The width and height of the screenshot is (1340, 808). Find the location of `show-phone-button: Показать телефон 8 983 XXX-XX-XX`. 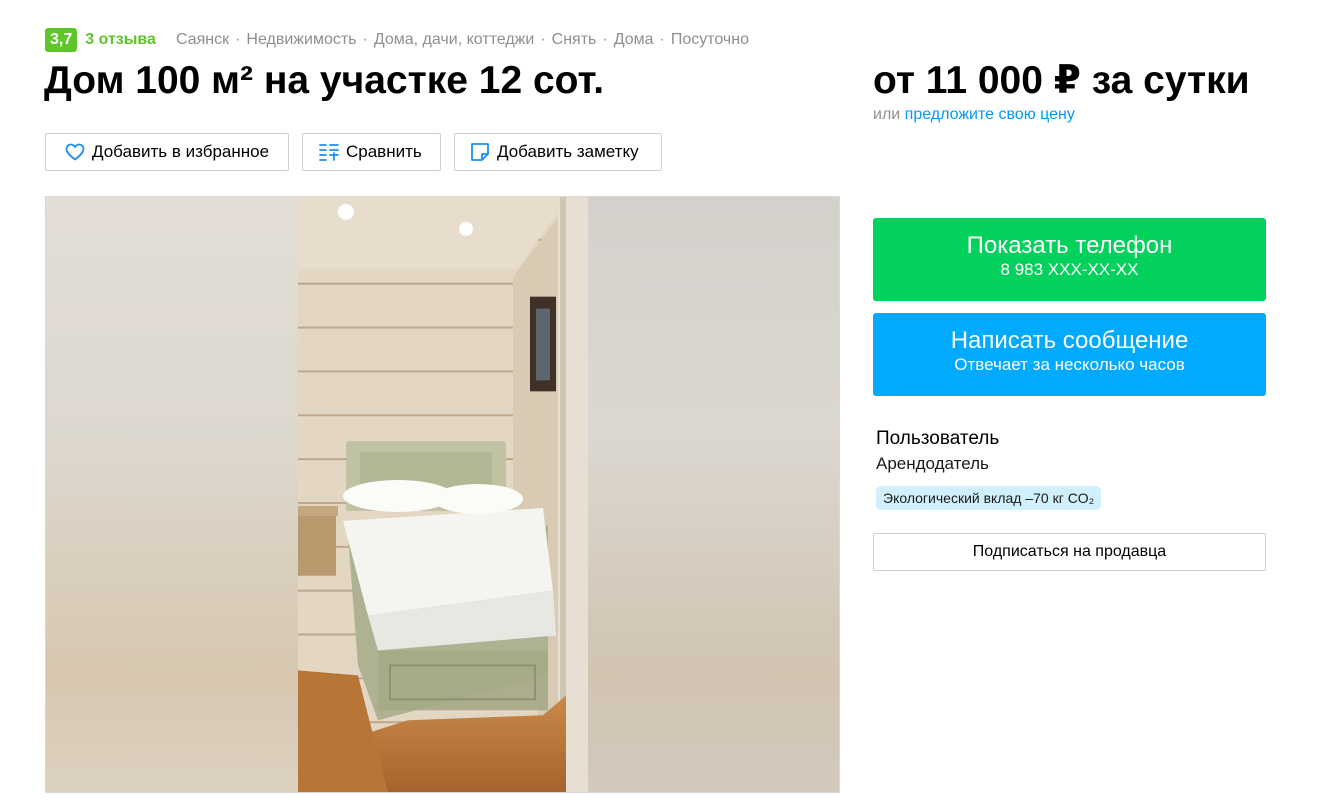

show-phone-button: Показать телефон 8 983 XXX-XX-XX is located at coordinates (1069, 259).